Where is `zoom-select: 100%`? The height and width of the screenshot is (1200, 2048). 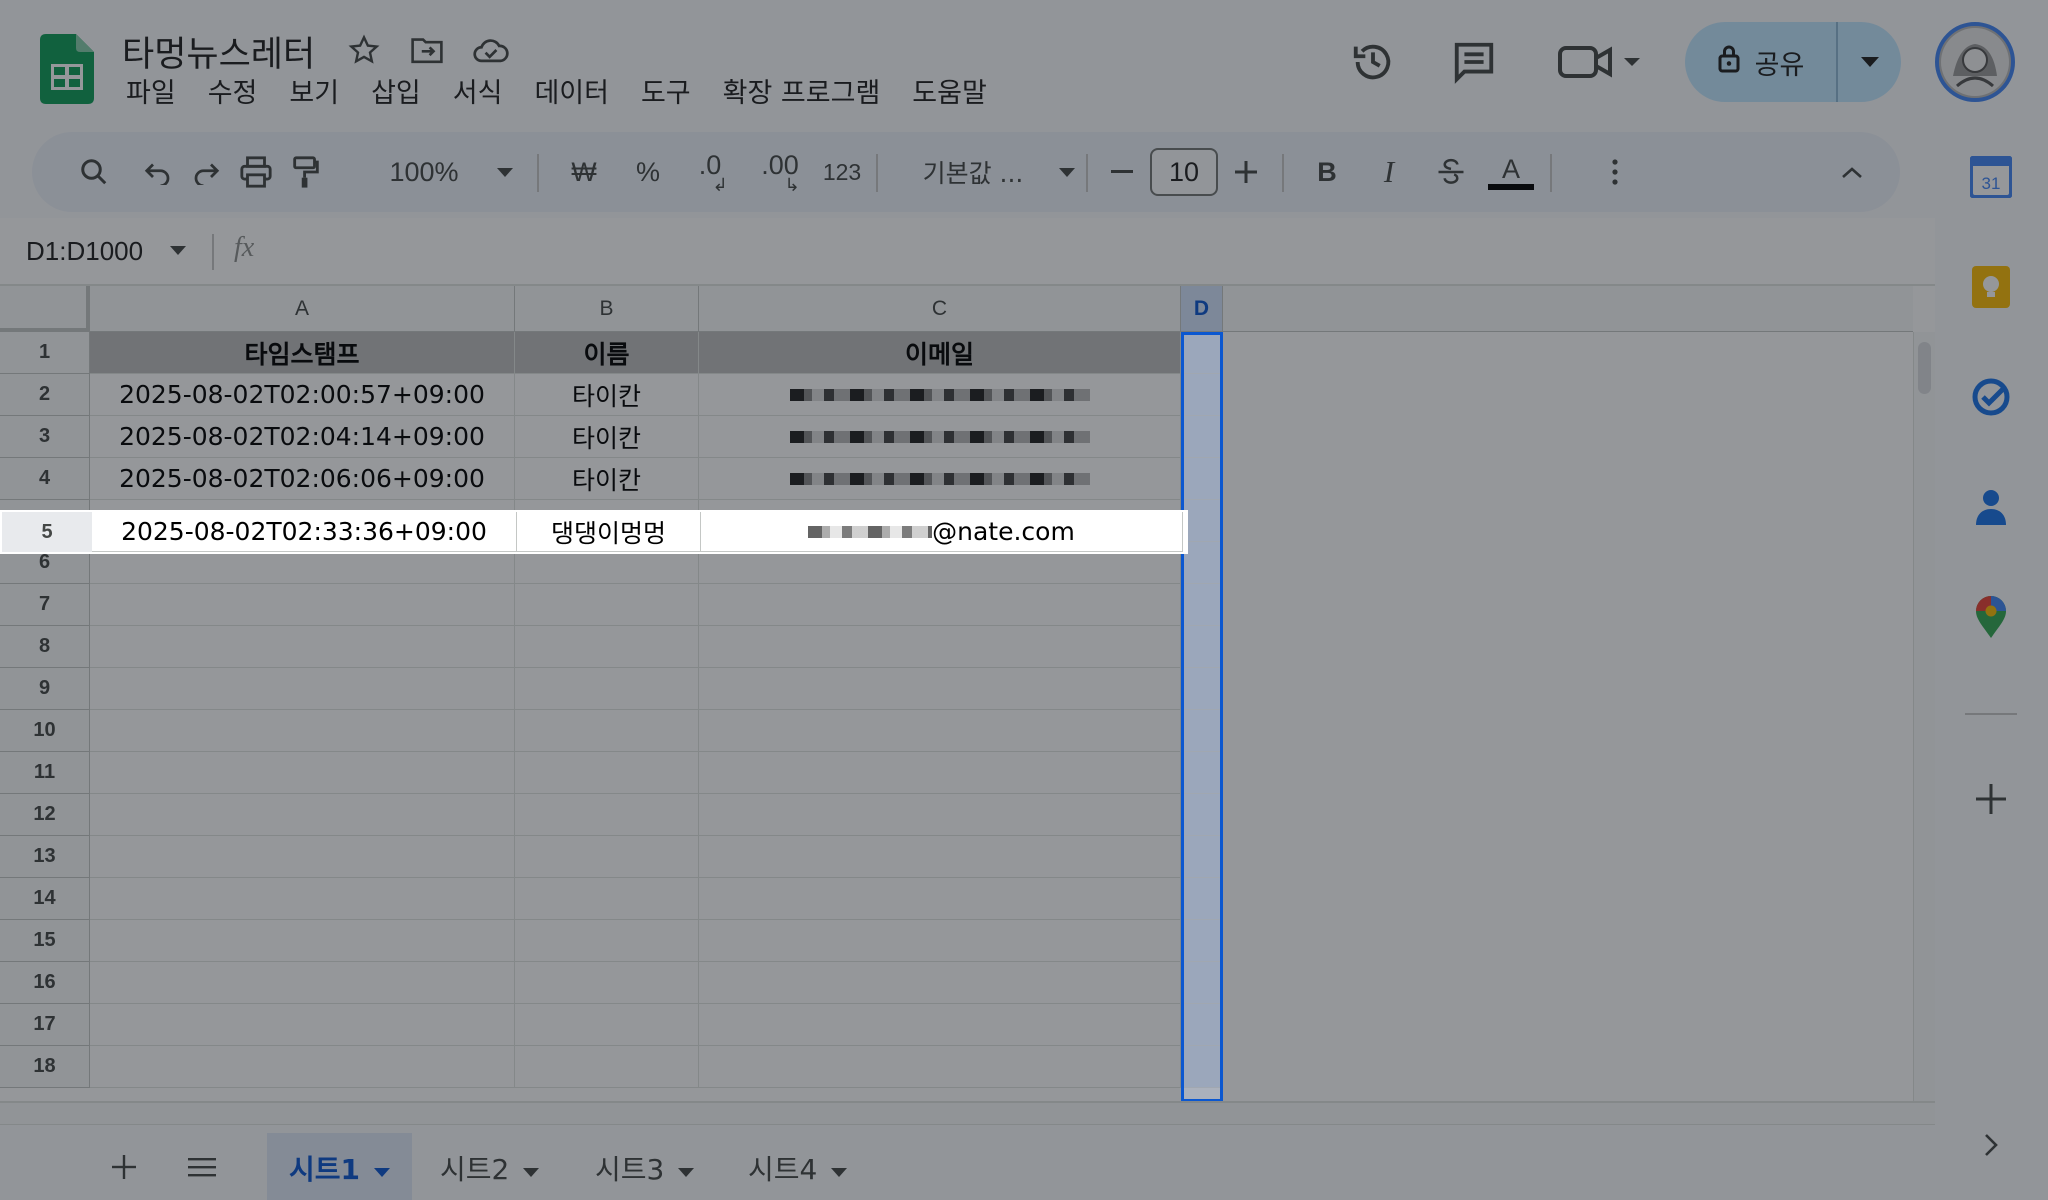
zoom-select: 100% is located at coordinates (424, 172).